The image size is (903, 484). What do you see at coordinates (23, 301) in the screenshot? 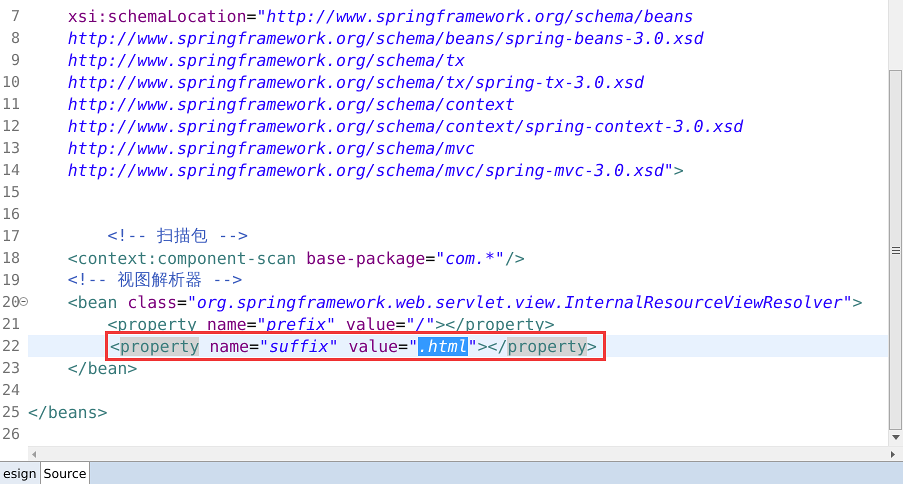
I see `collapse-icon` at bounding box center [23, 301].